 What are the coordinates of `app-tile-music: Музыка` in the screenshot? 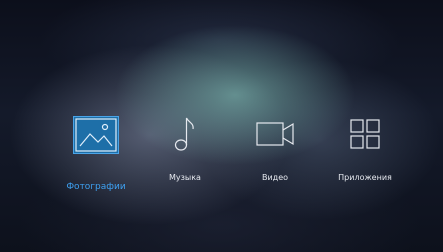 It's located at (185, 152).